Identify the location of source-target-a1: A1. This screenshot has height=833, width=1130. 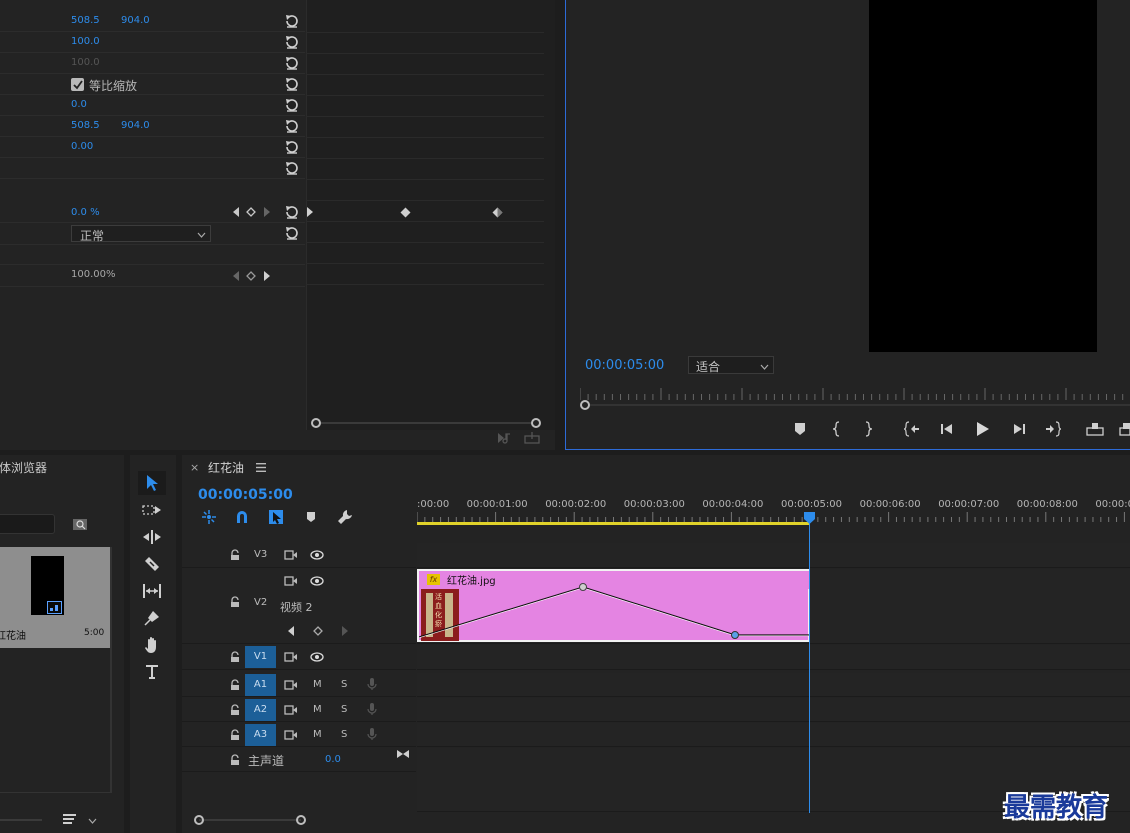
(260, 685).